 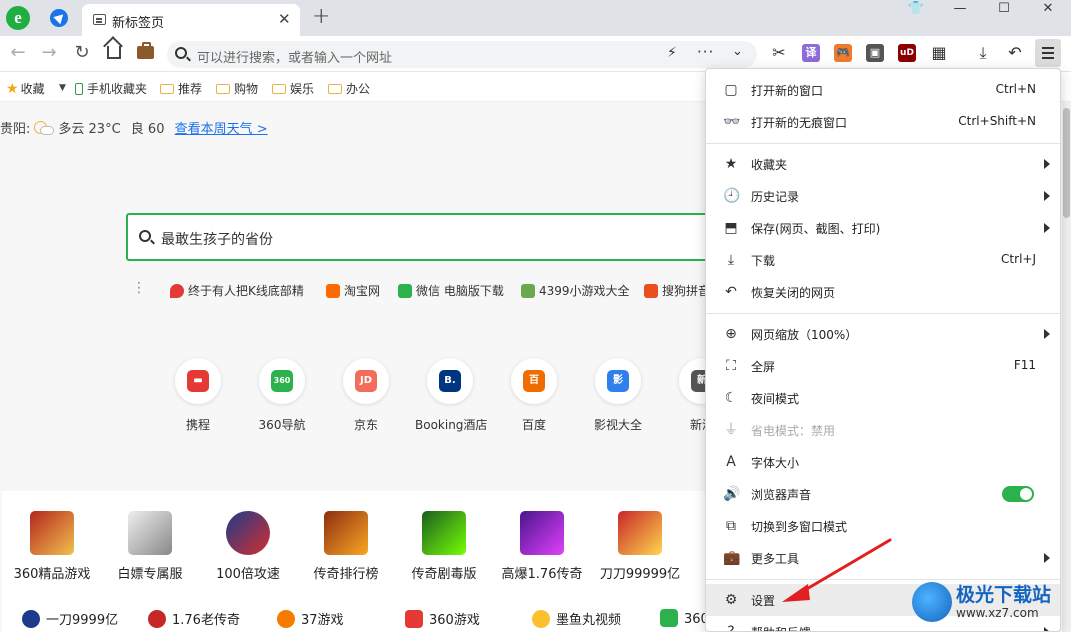 I want to click on menu-item-new-window: ▢ 打开新的窗口 Ctrl+N, so click(x=883, y=90).